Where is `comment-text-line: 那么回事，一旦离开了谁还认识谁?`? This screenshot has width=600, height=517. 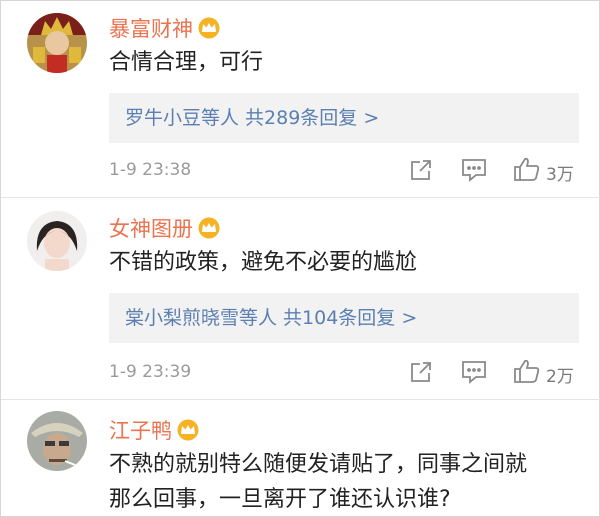 comment-text-line: 那么回事，一旦离开了谁还认识谁? is located at coordinates (280, 499).